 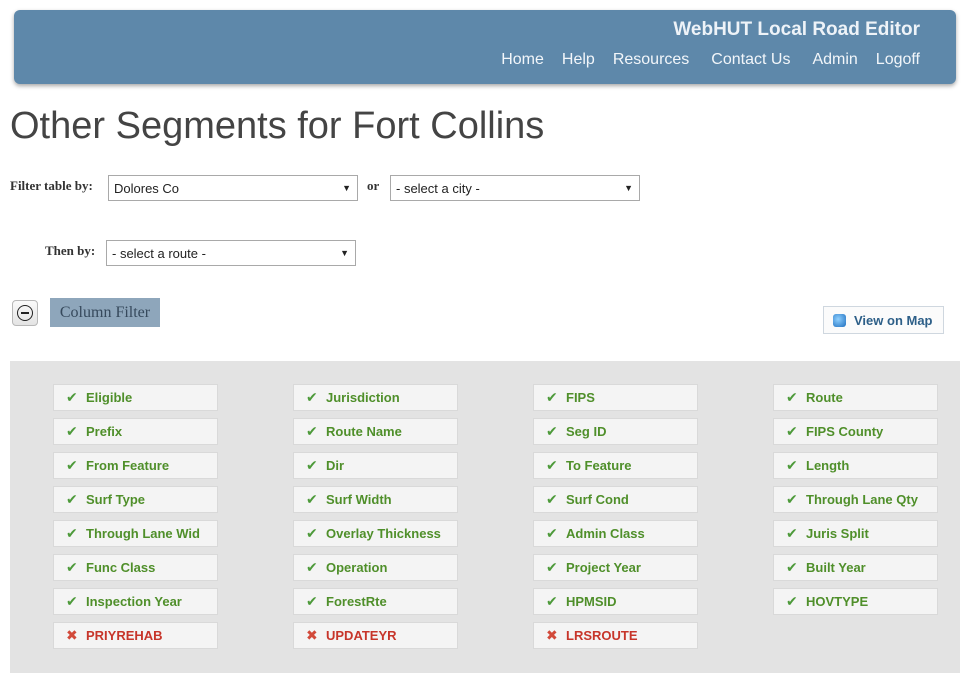 I want to click on column-toggle-label: Operation, so click(x=357, y=567).